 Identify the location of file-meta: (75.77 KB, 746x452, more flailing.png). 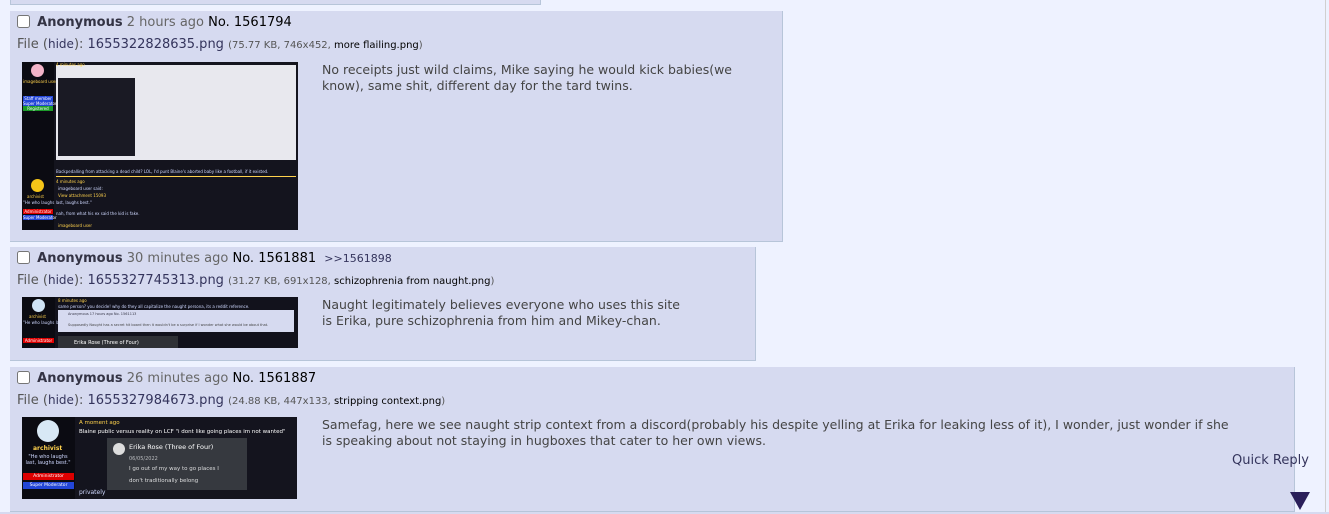
(325, 45).